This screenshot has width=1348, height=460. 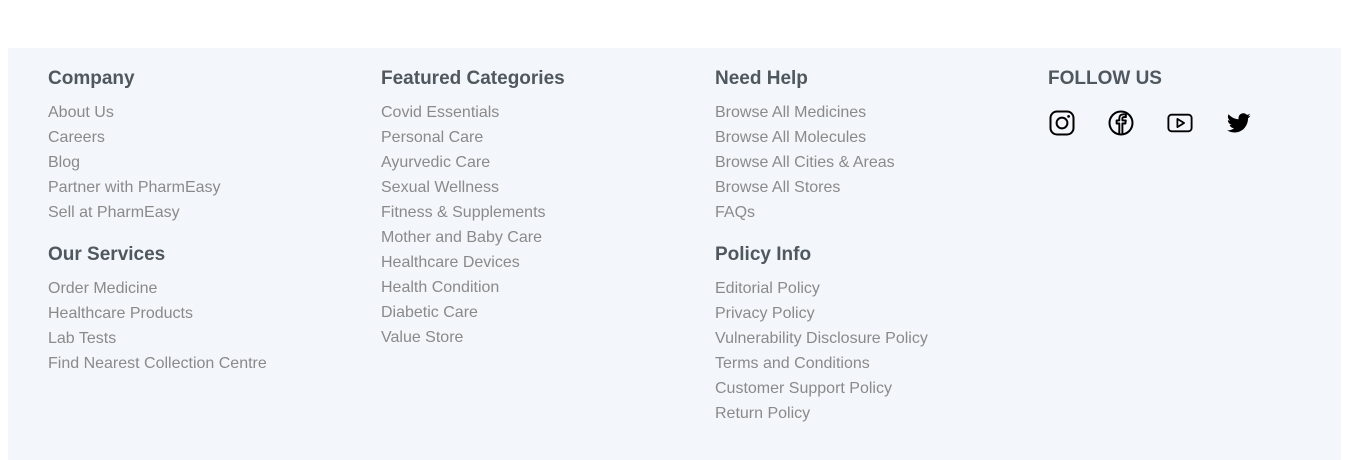 I want to click on instagram-link, so click(x=1062, y=123).